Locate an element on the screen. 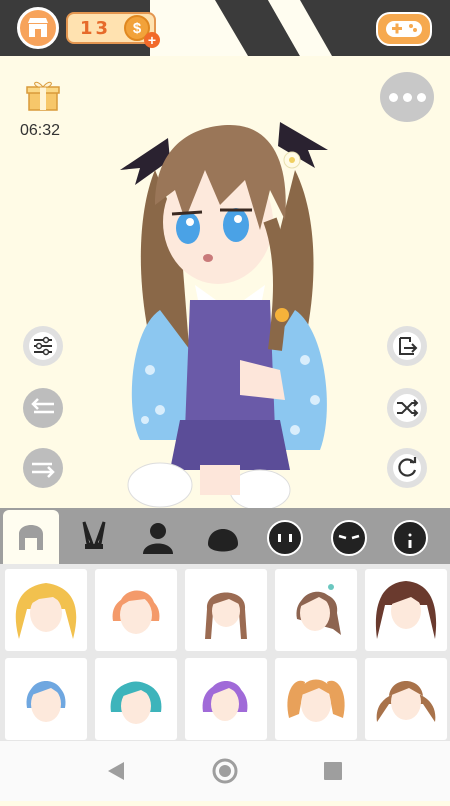 Image resolution: width=450 pixels, height=806 pixels. shuffle-icon is located at coordinates (407, 408).